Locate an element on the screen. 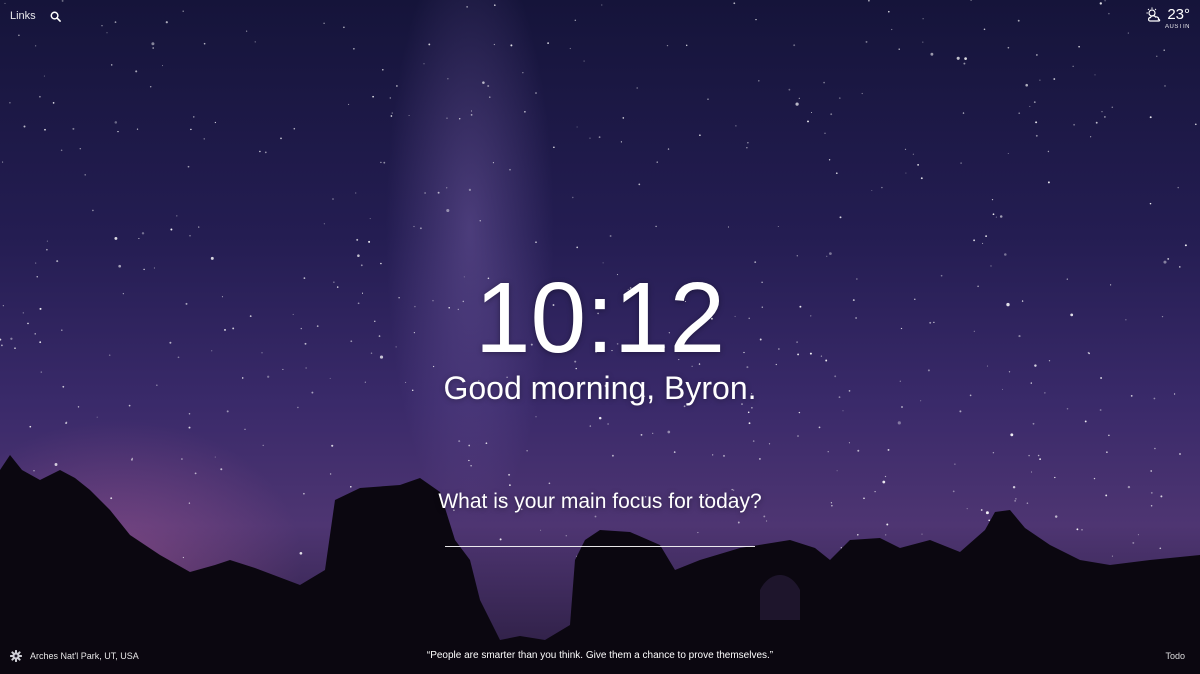  search-icon is located at coordinates (55, 16).